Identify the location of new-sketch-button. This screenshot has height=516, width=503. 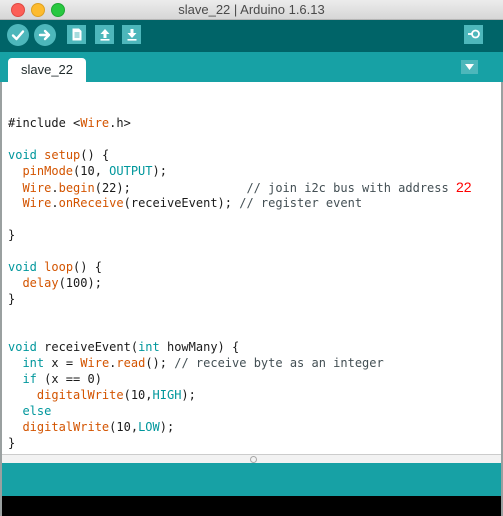
(76, 34).